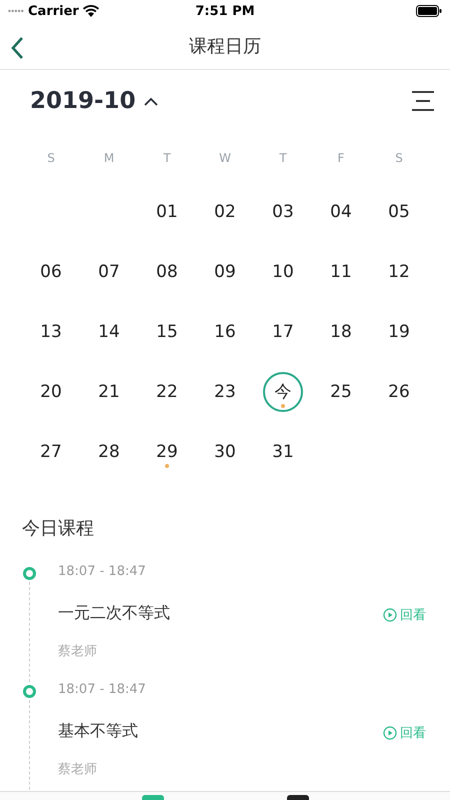 Image resolution: width=450 pixels, height=800 pixels. Describe the element at coordinates (225, 332) in the screenshot. I see `calendar-day: 16` at that location.